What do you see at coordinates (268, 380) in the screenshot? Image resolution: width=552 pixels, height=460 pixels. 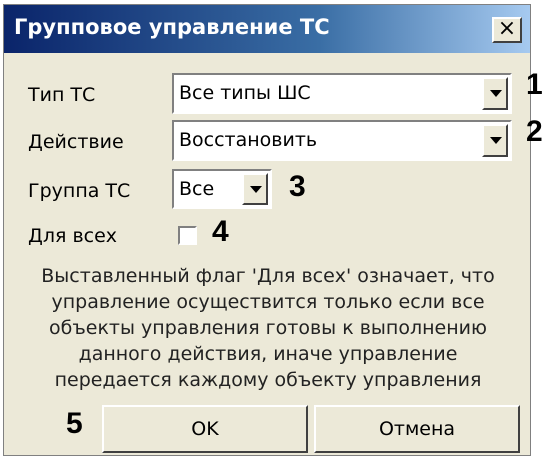 I see `info-line: передается каждому объекту управления` at bounding box center [268, 380].